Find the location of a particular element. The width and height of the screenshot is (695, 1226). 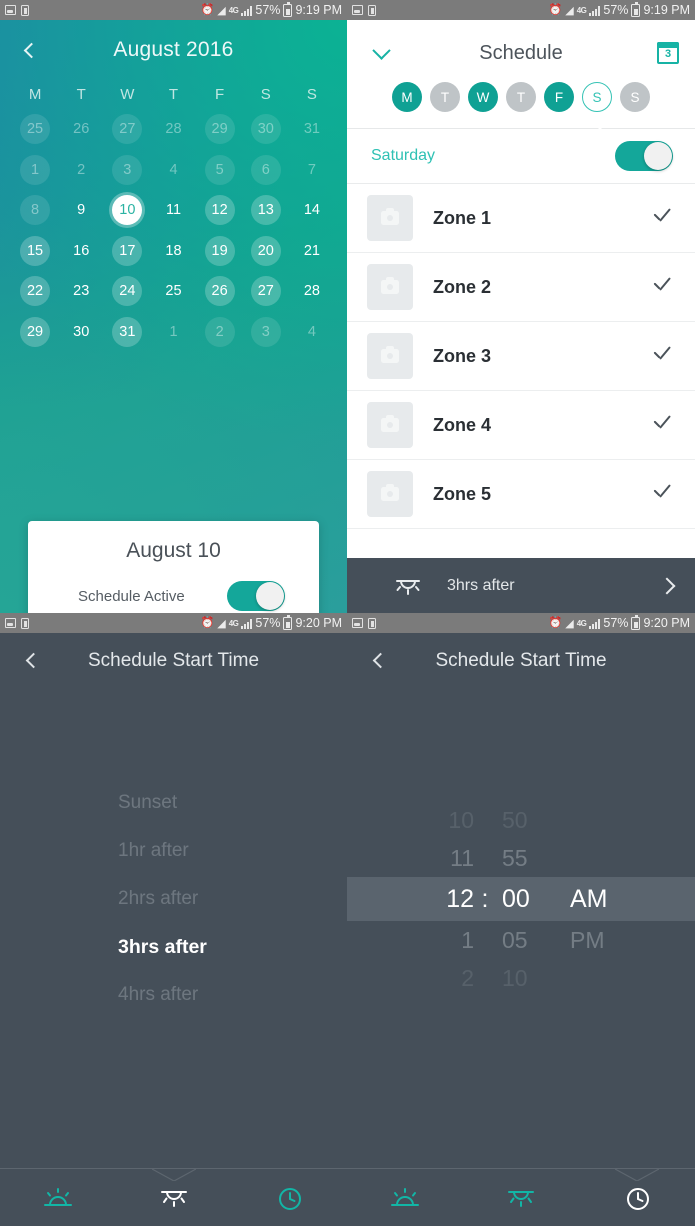

calendar-day-cell: 22 is located at coordinates (35, 291).